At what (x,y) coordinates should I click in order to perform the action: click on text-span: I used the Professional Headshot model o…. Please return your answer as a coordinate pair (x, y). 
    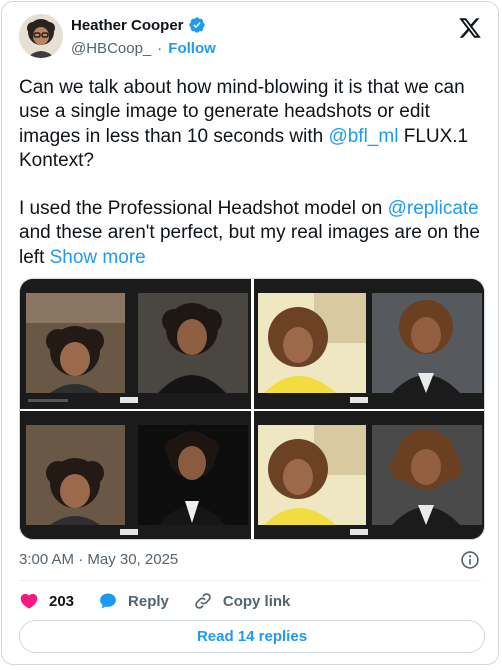
    Looking at the image, I should click on (203, 209).